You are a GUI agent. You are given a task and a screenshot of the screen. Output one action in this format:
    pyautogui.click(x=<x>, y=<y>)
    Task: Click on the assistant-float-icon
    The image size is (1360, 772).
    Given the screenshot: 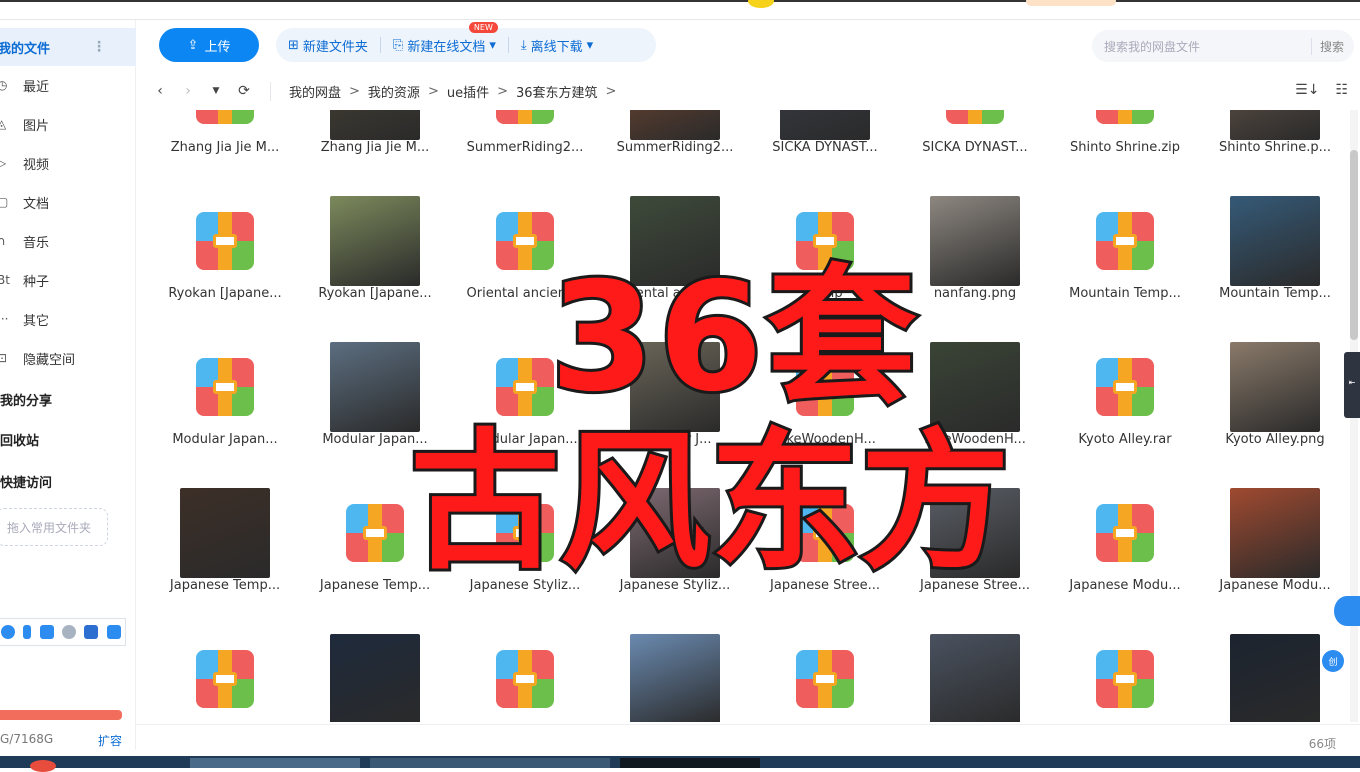 What is the action you would take?
    pyautogui.click(x=1347, y=611)
    